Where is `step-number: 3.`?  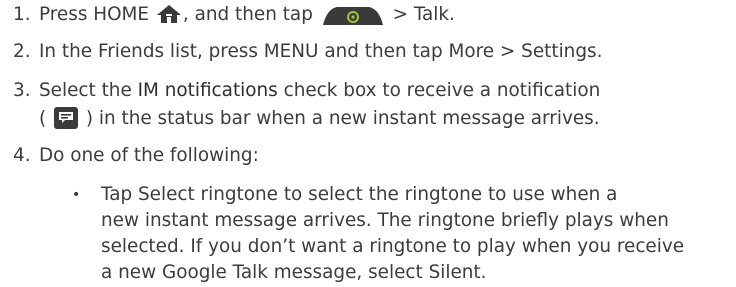
step-number: 3. is located at coordinates (22, 90).